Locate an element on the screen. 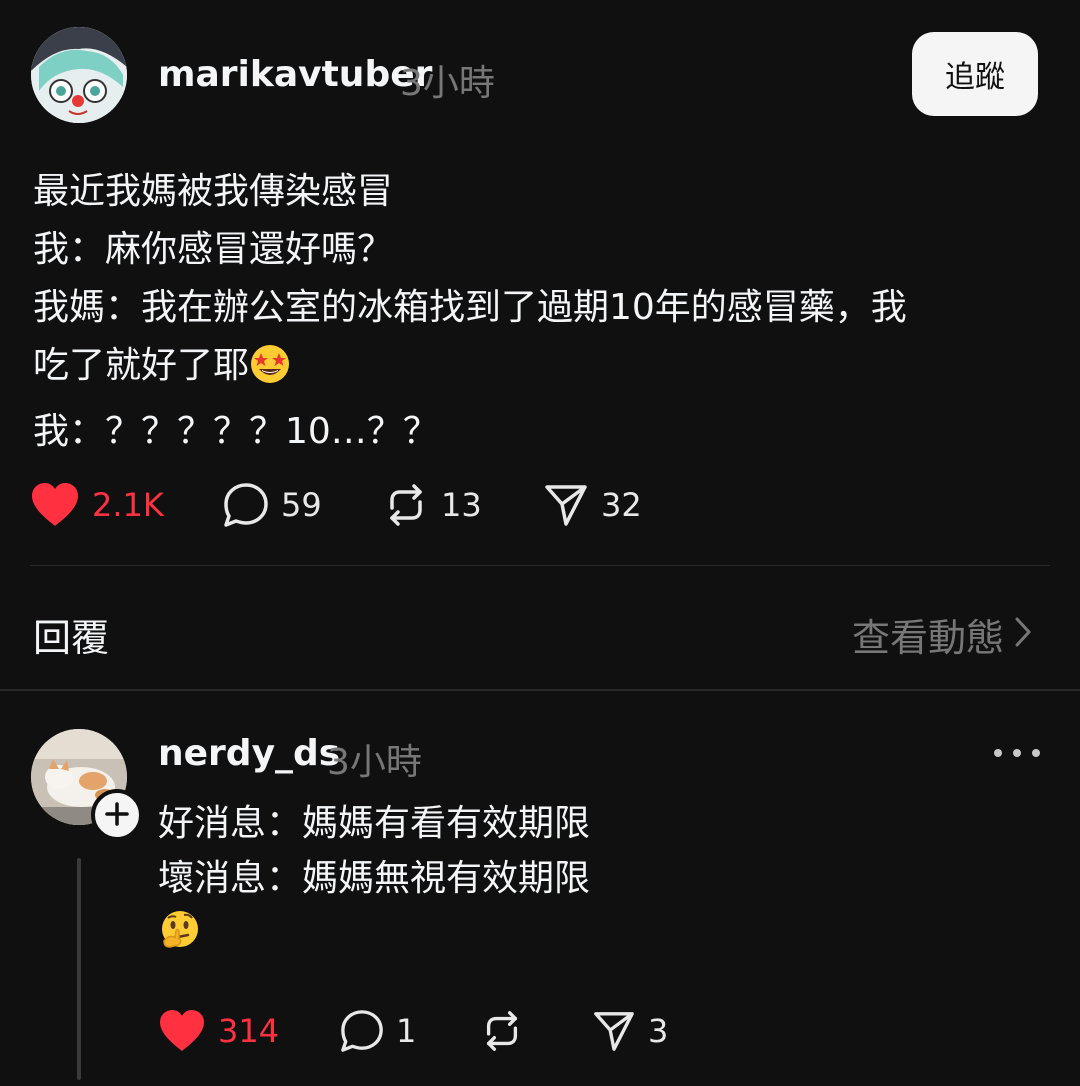 The height and width of the screenshot is (1086, 1080). like-count: 2.1K is located at coordinates (128, 505).